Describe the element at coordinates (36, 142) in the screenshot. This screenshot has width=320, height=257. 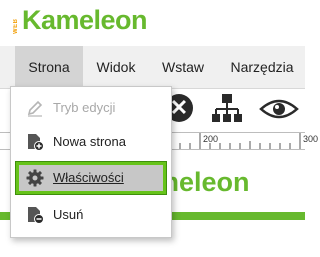
I see `new-page-icon` at that location.